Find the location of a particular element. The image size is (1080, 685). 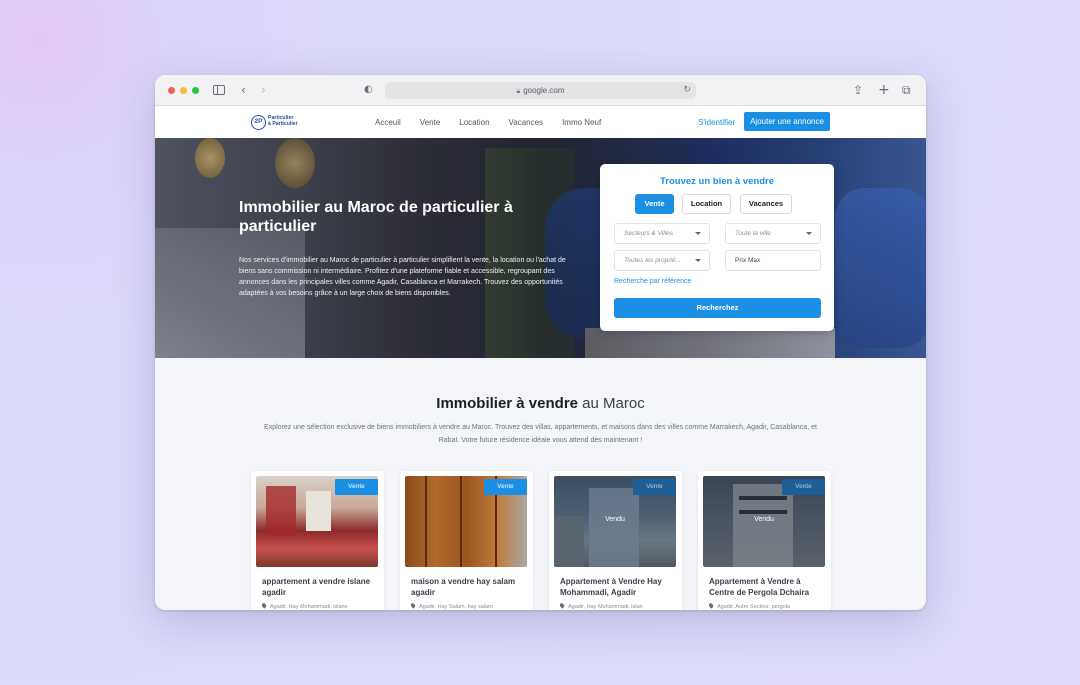

nav-immo-neuf: Immo Neuf is located at coordinates (581, 122).